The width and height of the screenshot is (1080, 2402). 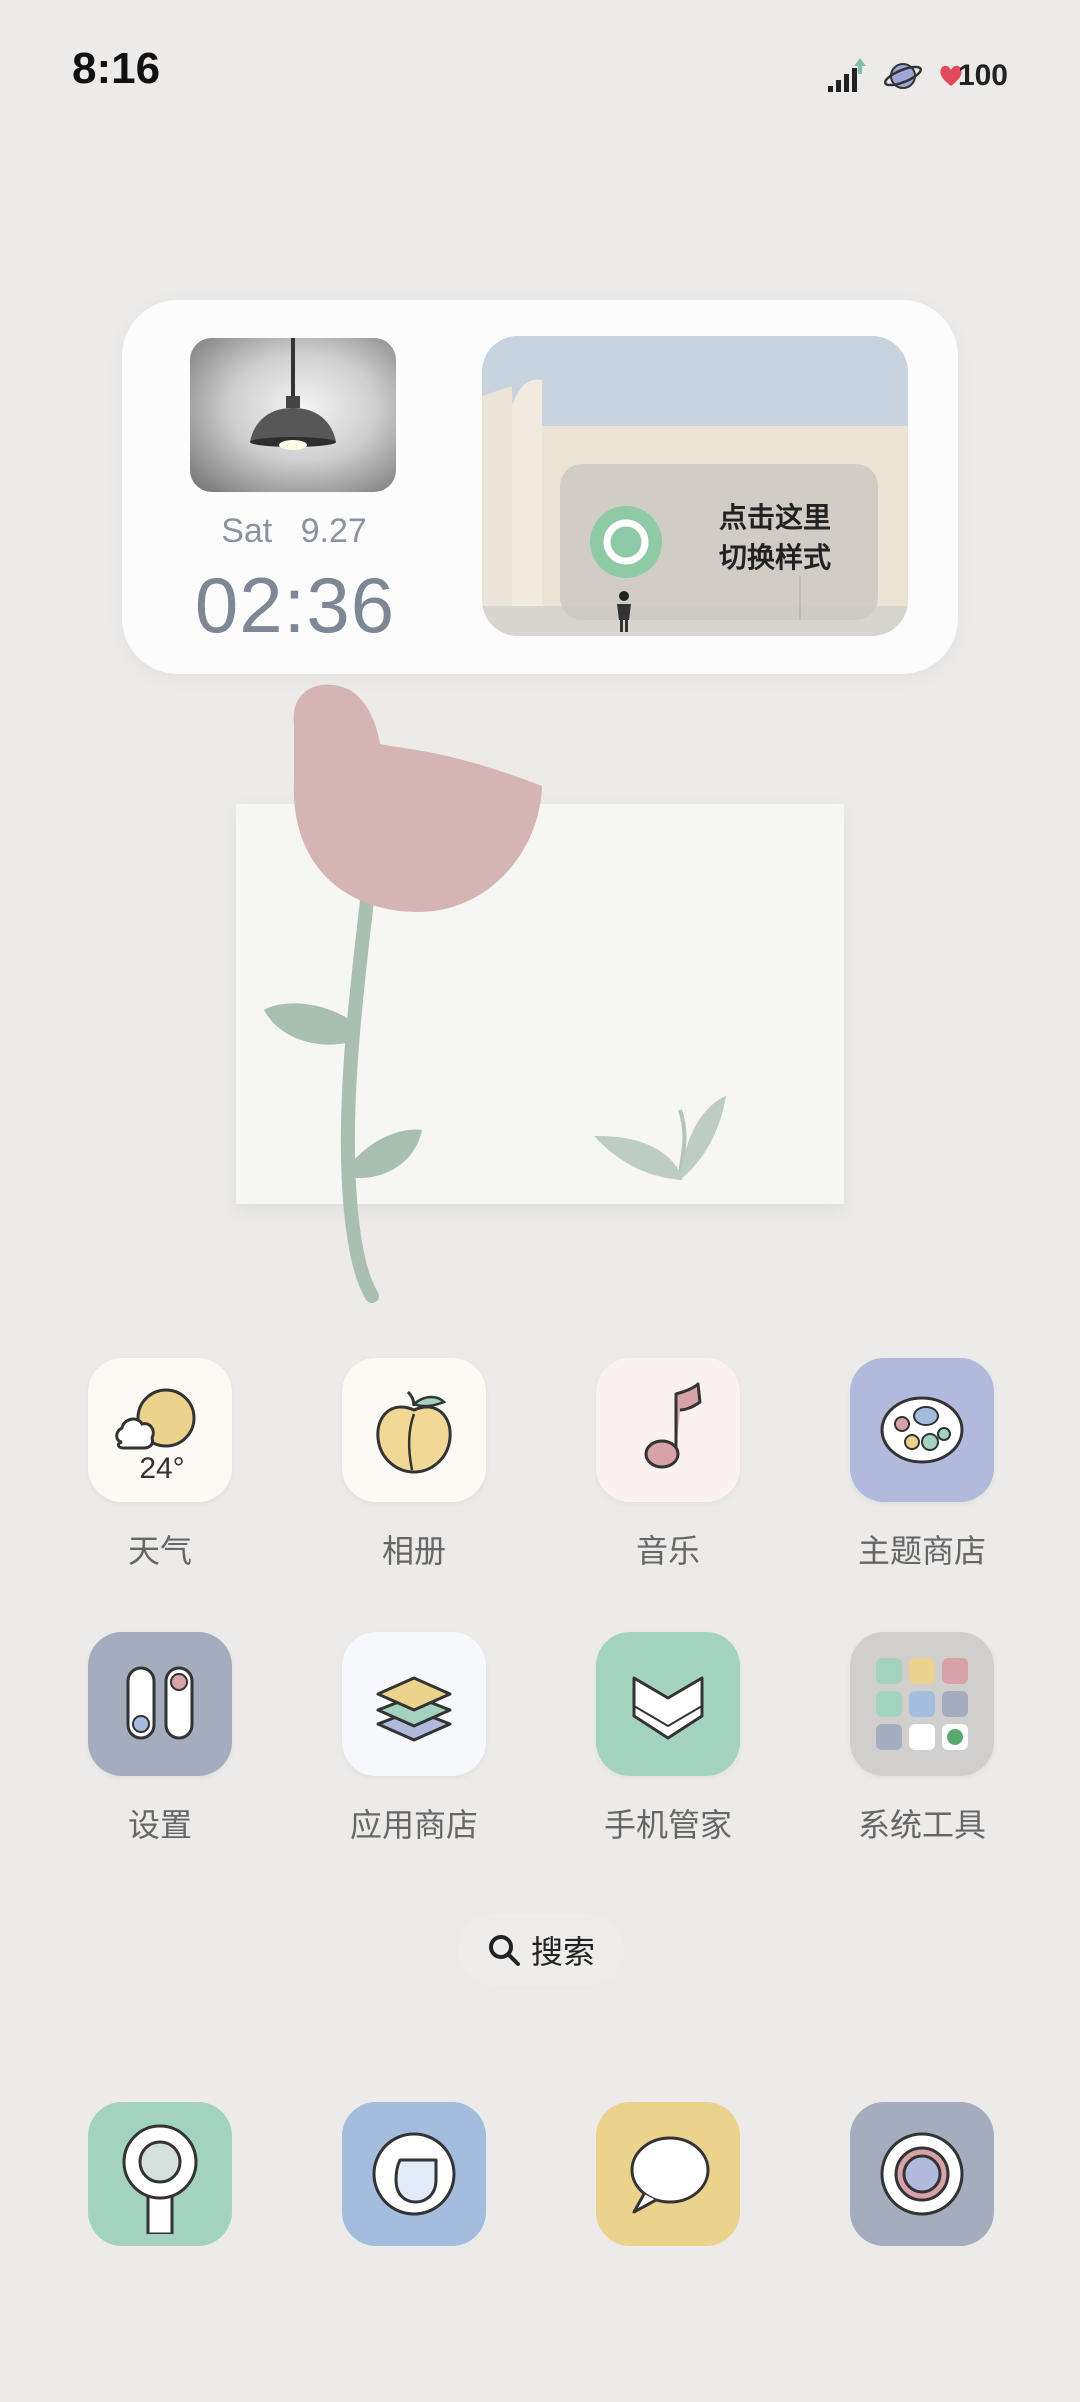 What do you see at coordinates (413, 1551) in the screenshot?
I see `app-label-gallery: 相册` at bounding box center [413, 1551].